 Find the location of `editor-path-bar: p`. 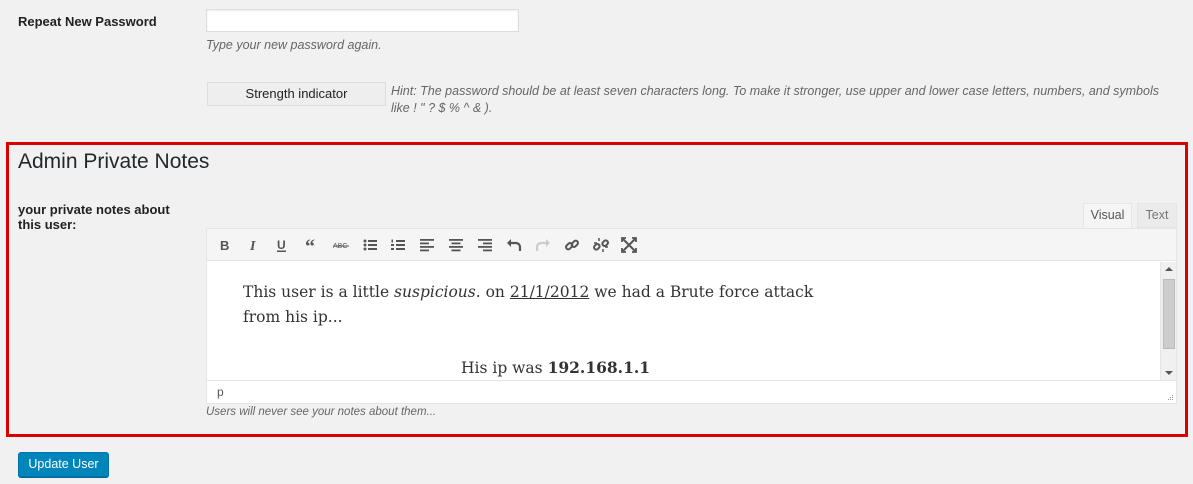

editor-path-bar: p is located at coordinates (691, 391).